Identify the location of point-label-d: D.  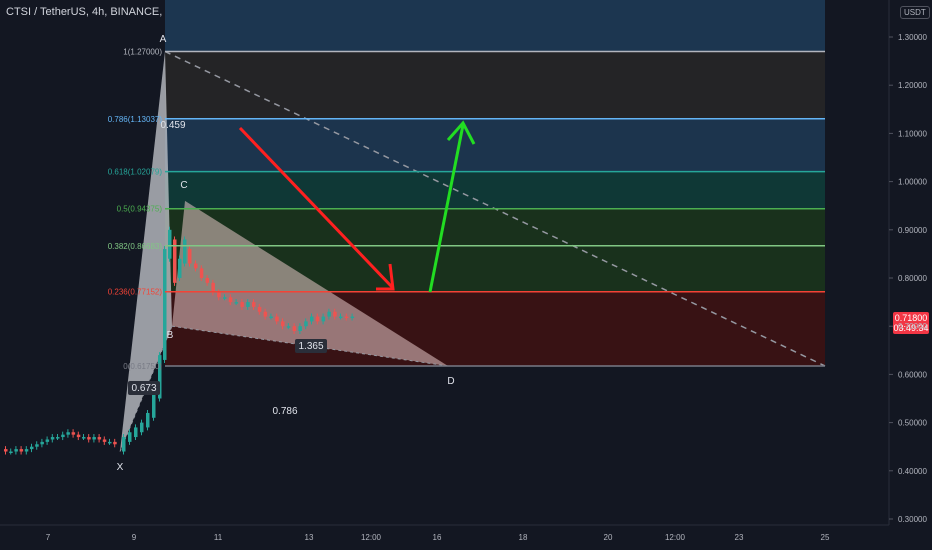
(450, 381).